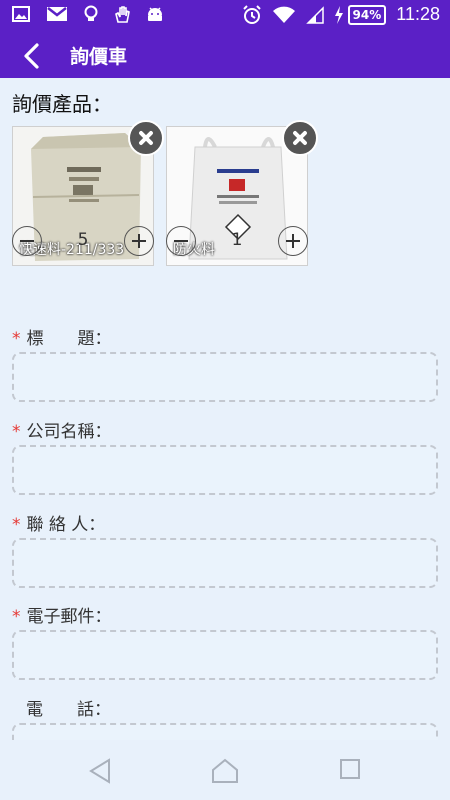 The image size is (450, 800). What do you see at coordinates (418, 14) in the screenshot?
I see `clock: 11:28` at bounding box center [418, 14].